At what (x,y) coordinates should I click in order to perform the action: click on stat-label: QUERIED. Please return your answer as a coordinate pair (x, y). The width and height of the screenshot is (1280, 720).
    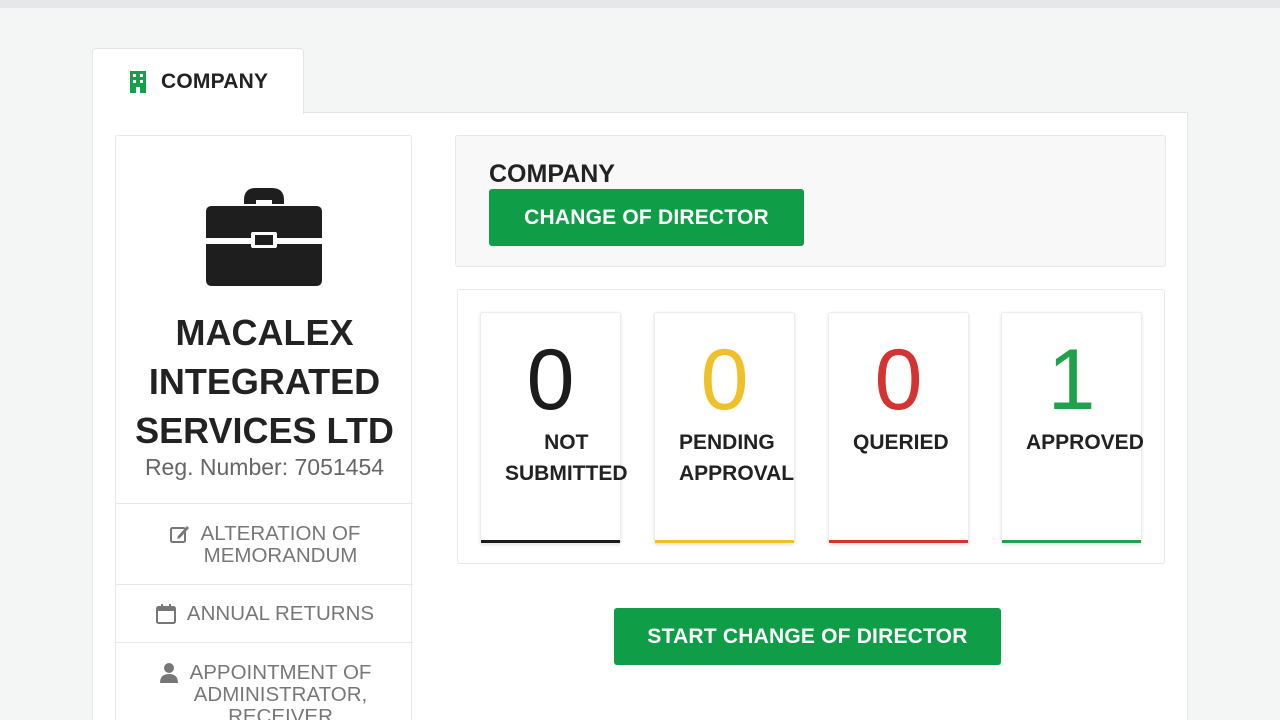
    Looking at the image, I should click on (901, 442).